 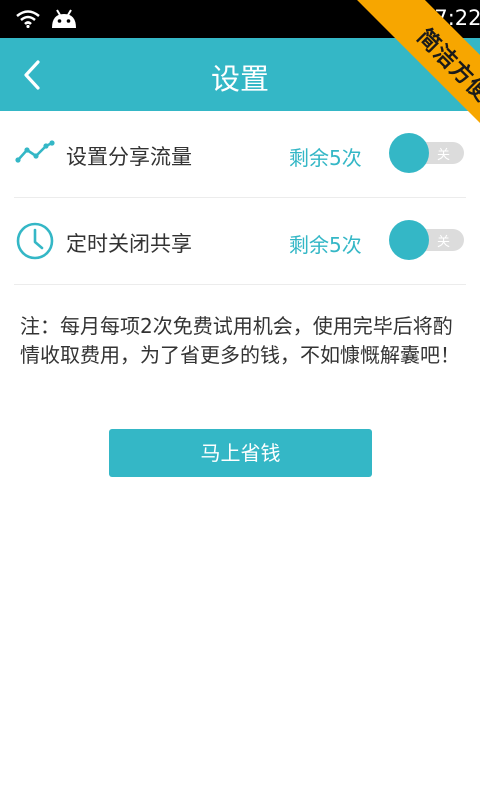 What do you see at coordinates (35, 151) in the screenshot?
I see `trend-line-icon` at bounding box center [35, 151].